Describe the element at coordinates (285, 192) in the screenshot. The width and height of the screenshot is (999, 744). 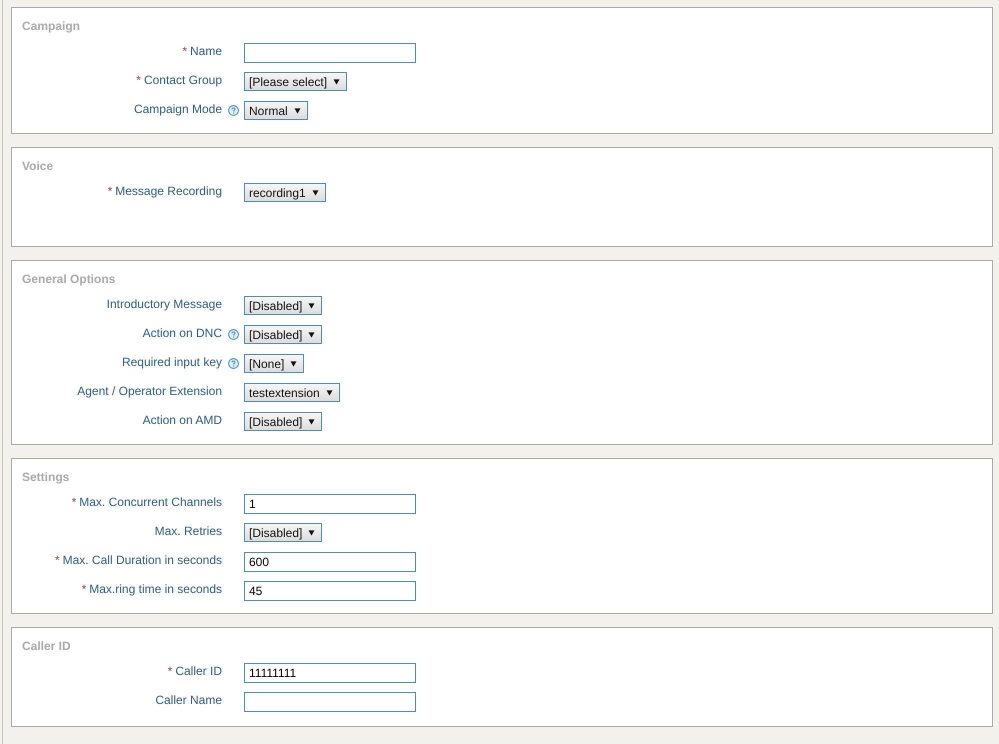
I see `dropdown: recording1` at that location.